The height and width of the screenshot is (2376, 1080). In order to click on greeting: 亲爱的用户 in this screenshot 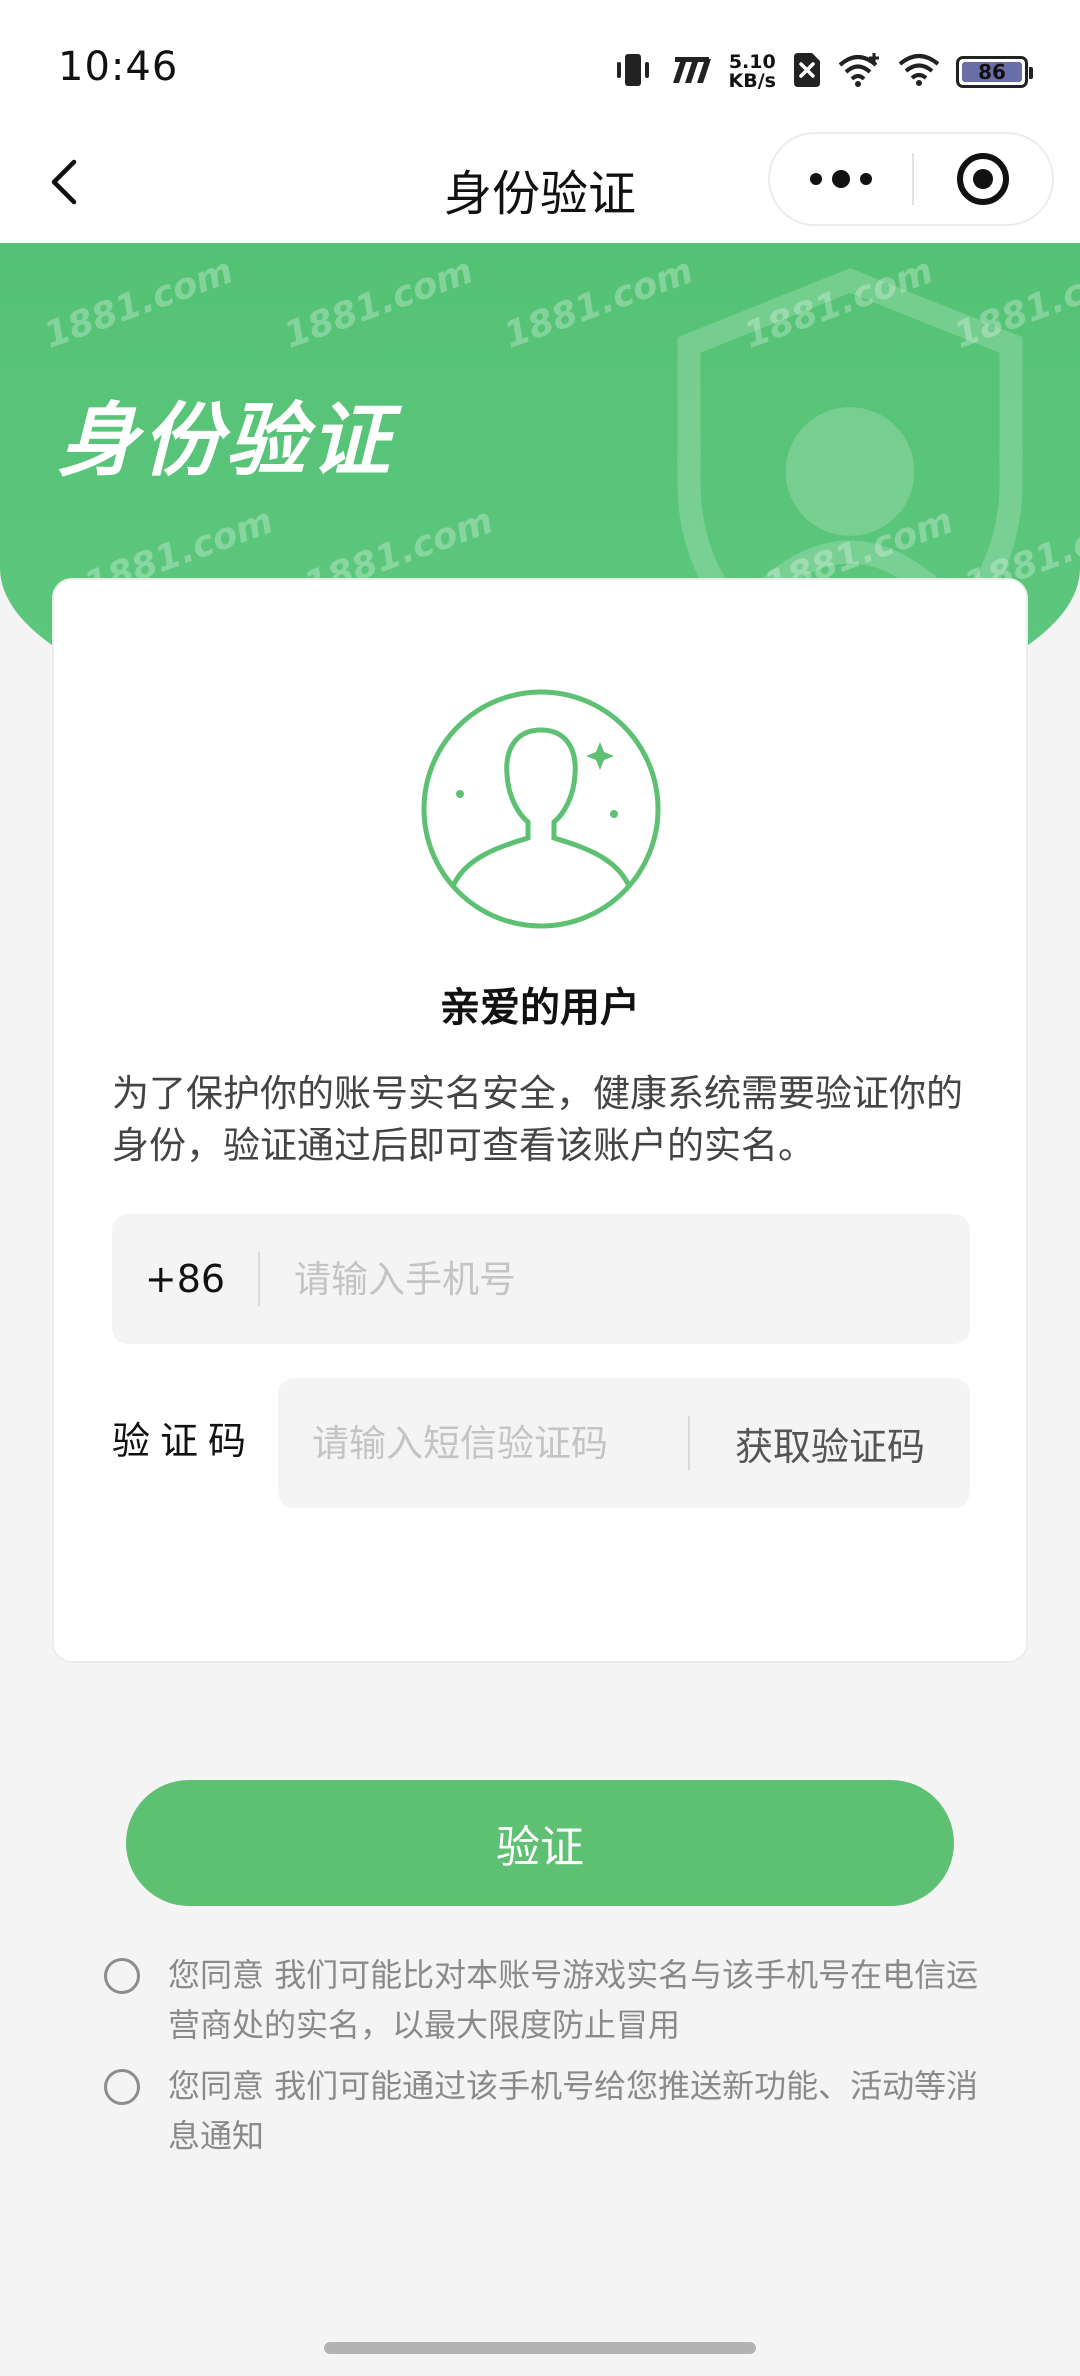, I will do `click(540, 1008)`.